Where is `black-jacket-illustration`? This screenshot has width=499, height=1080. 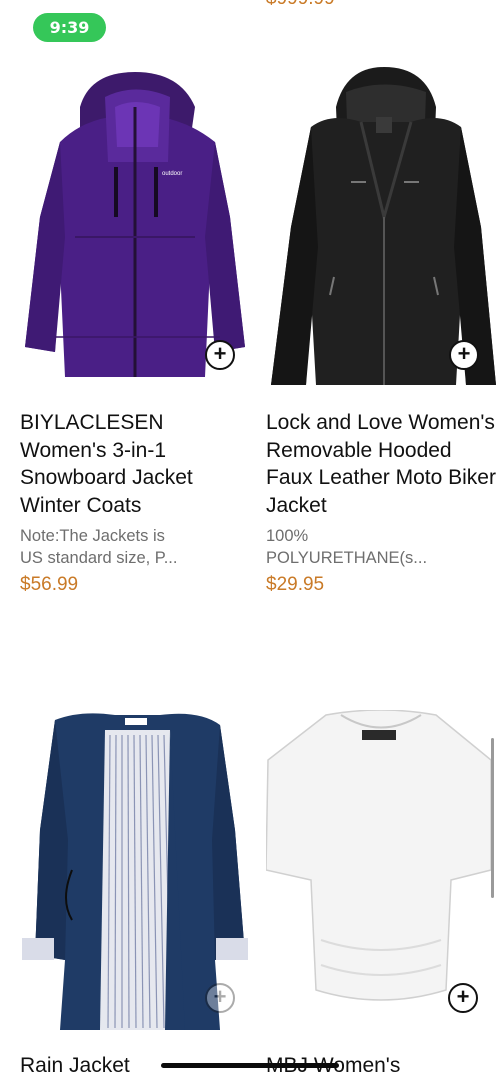
black-jacket-illustration is located at coordinates (383, 226).